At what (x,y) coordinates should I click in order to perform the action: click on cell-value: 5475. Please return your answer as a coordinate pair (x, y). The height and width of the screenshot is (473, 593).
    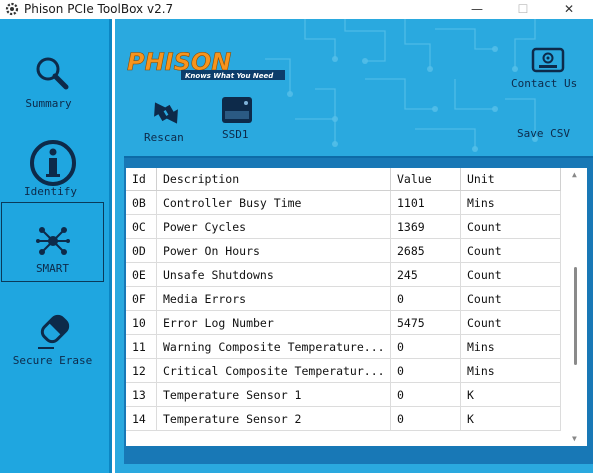
    Looking at the image, I should click on (425, 322).